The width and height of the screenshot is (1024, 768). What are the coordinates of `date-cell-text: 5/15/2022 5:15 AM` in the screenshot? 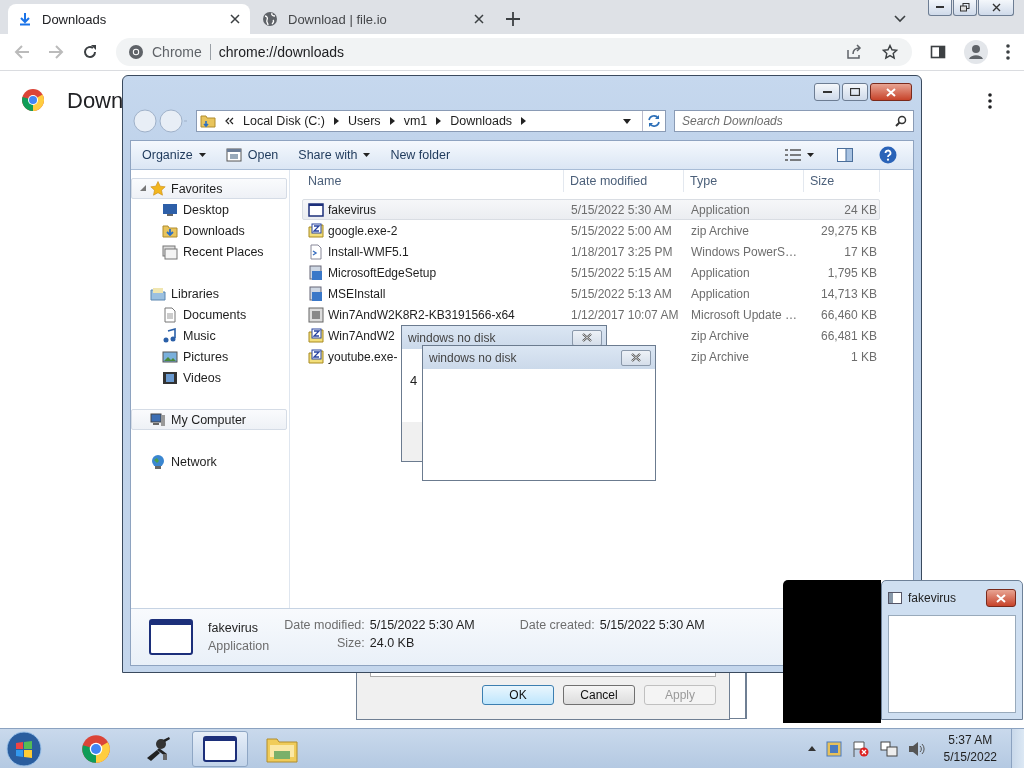 It's located at (621, 272).